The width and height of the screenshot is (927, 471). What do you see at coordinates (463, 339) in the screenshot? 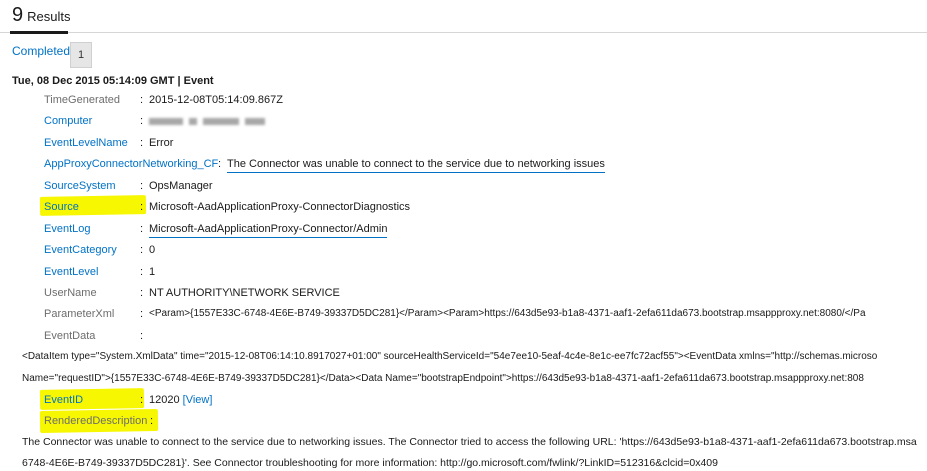
I see `field-row-eventdata: EventData :` at bounding box center [463, 339].